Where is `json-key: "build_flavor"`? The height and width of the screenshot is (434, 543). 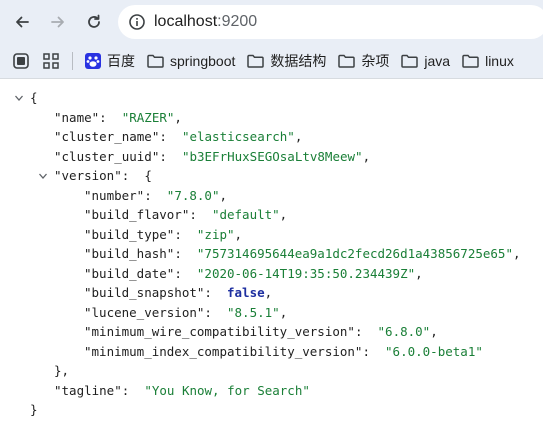
json-key: "build_flavor" is located at coordinates (137, 214).